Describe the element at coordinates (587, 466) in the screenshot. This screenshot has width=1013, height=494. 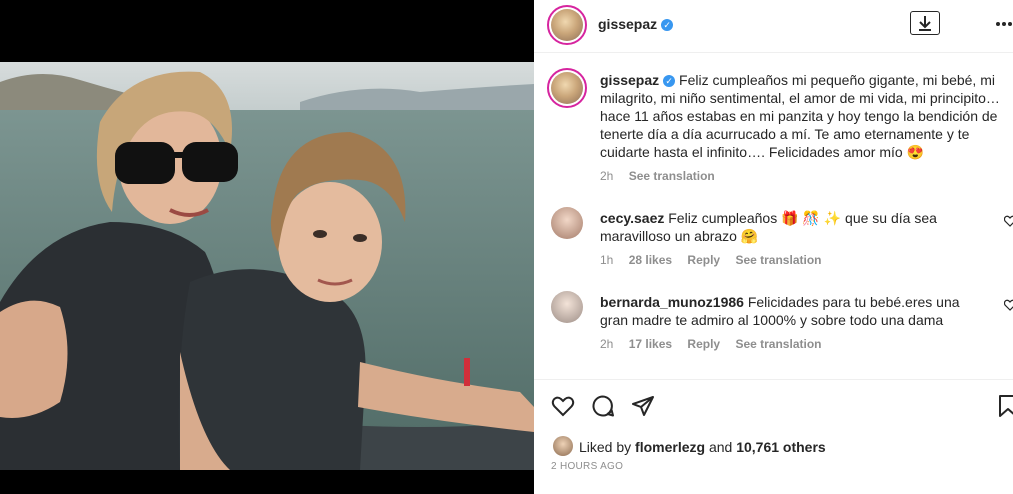
I see `post-timestamp: 2 HOURS AGO` at that location.